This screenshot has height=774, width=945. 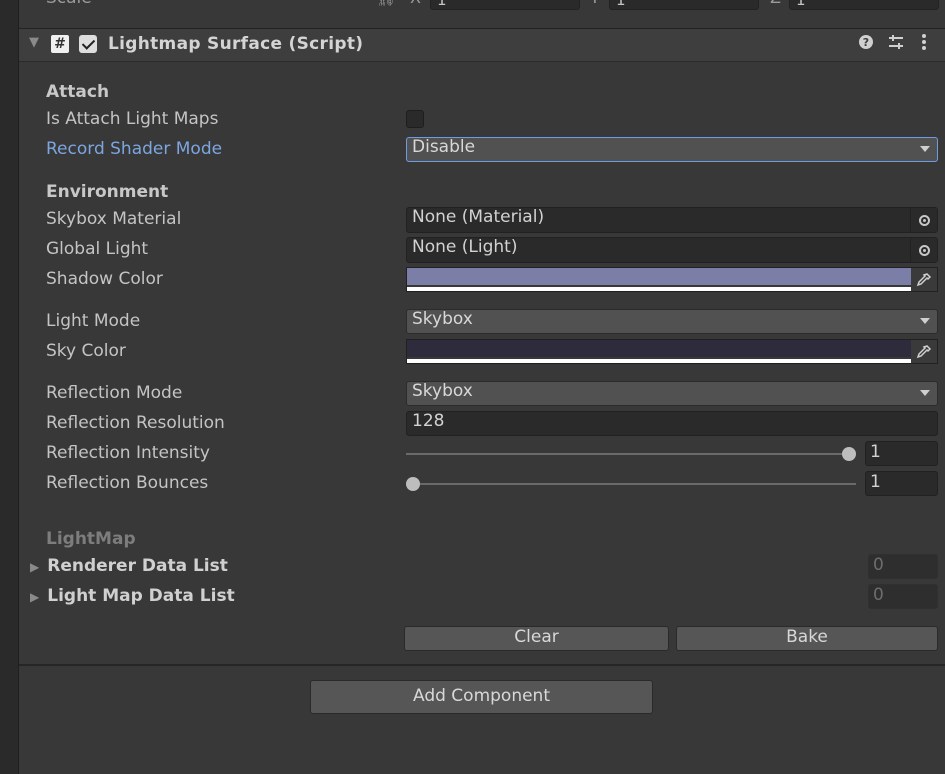 I want to click on shadow-alpha-bar, so click(x=659, y=289).